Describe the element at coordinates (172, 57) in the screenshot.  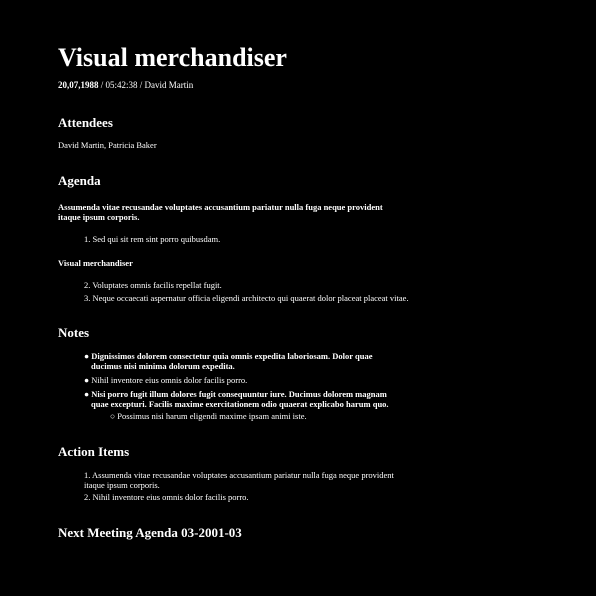
I see `page-title: Visual merchandiser` at that location.